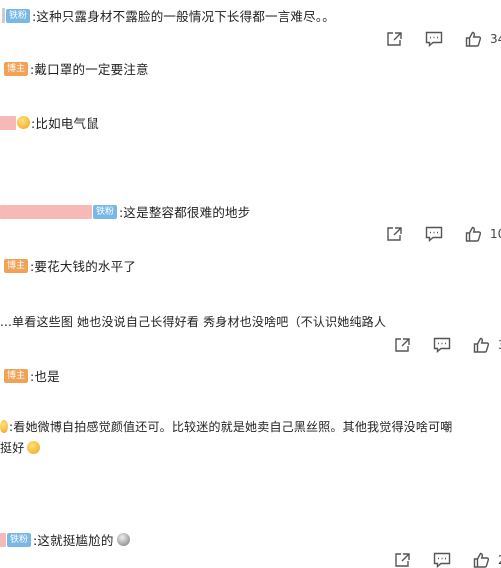 Image resolution: width=501 pixels, height=568 pixels. I want to click on comment-1-actions: 34, so click(443, 39).